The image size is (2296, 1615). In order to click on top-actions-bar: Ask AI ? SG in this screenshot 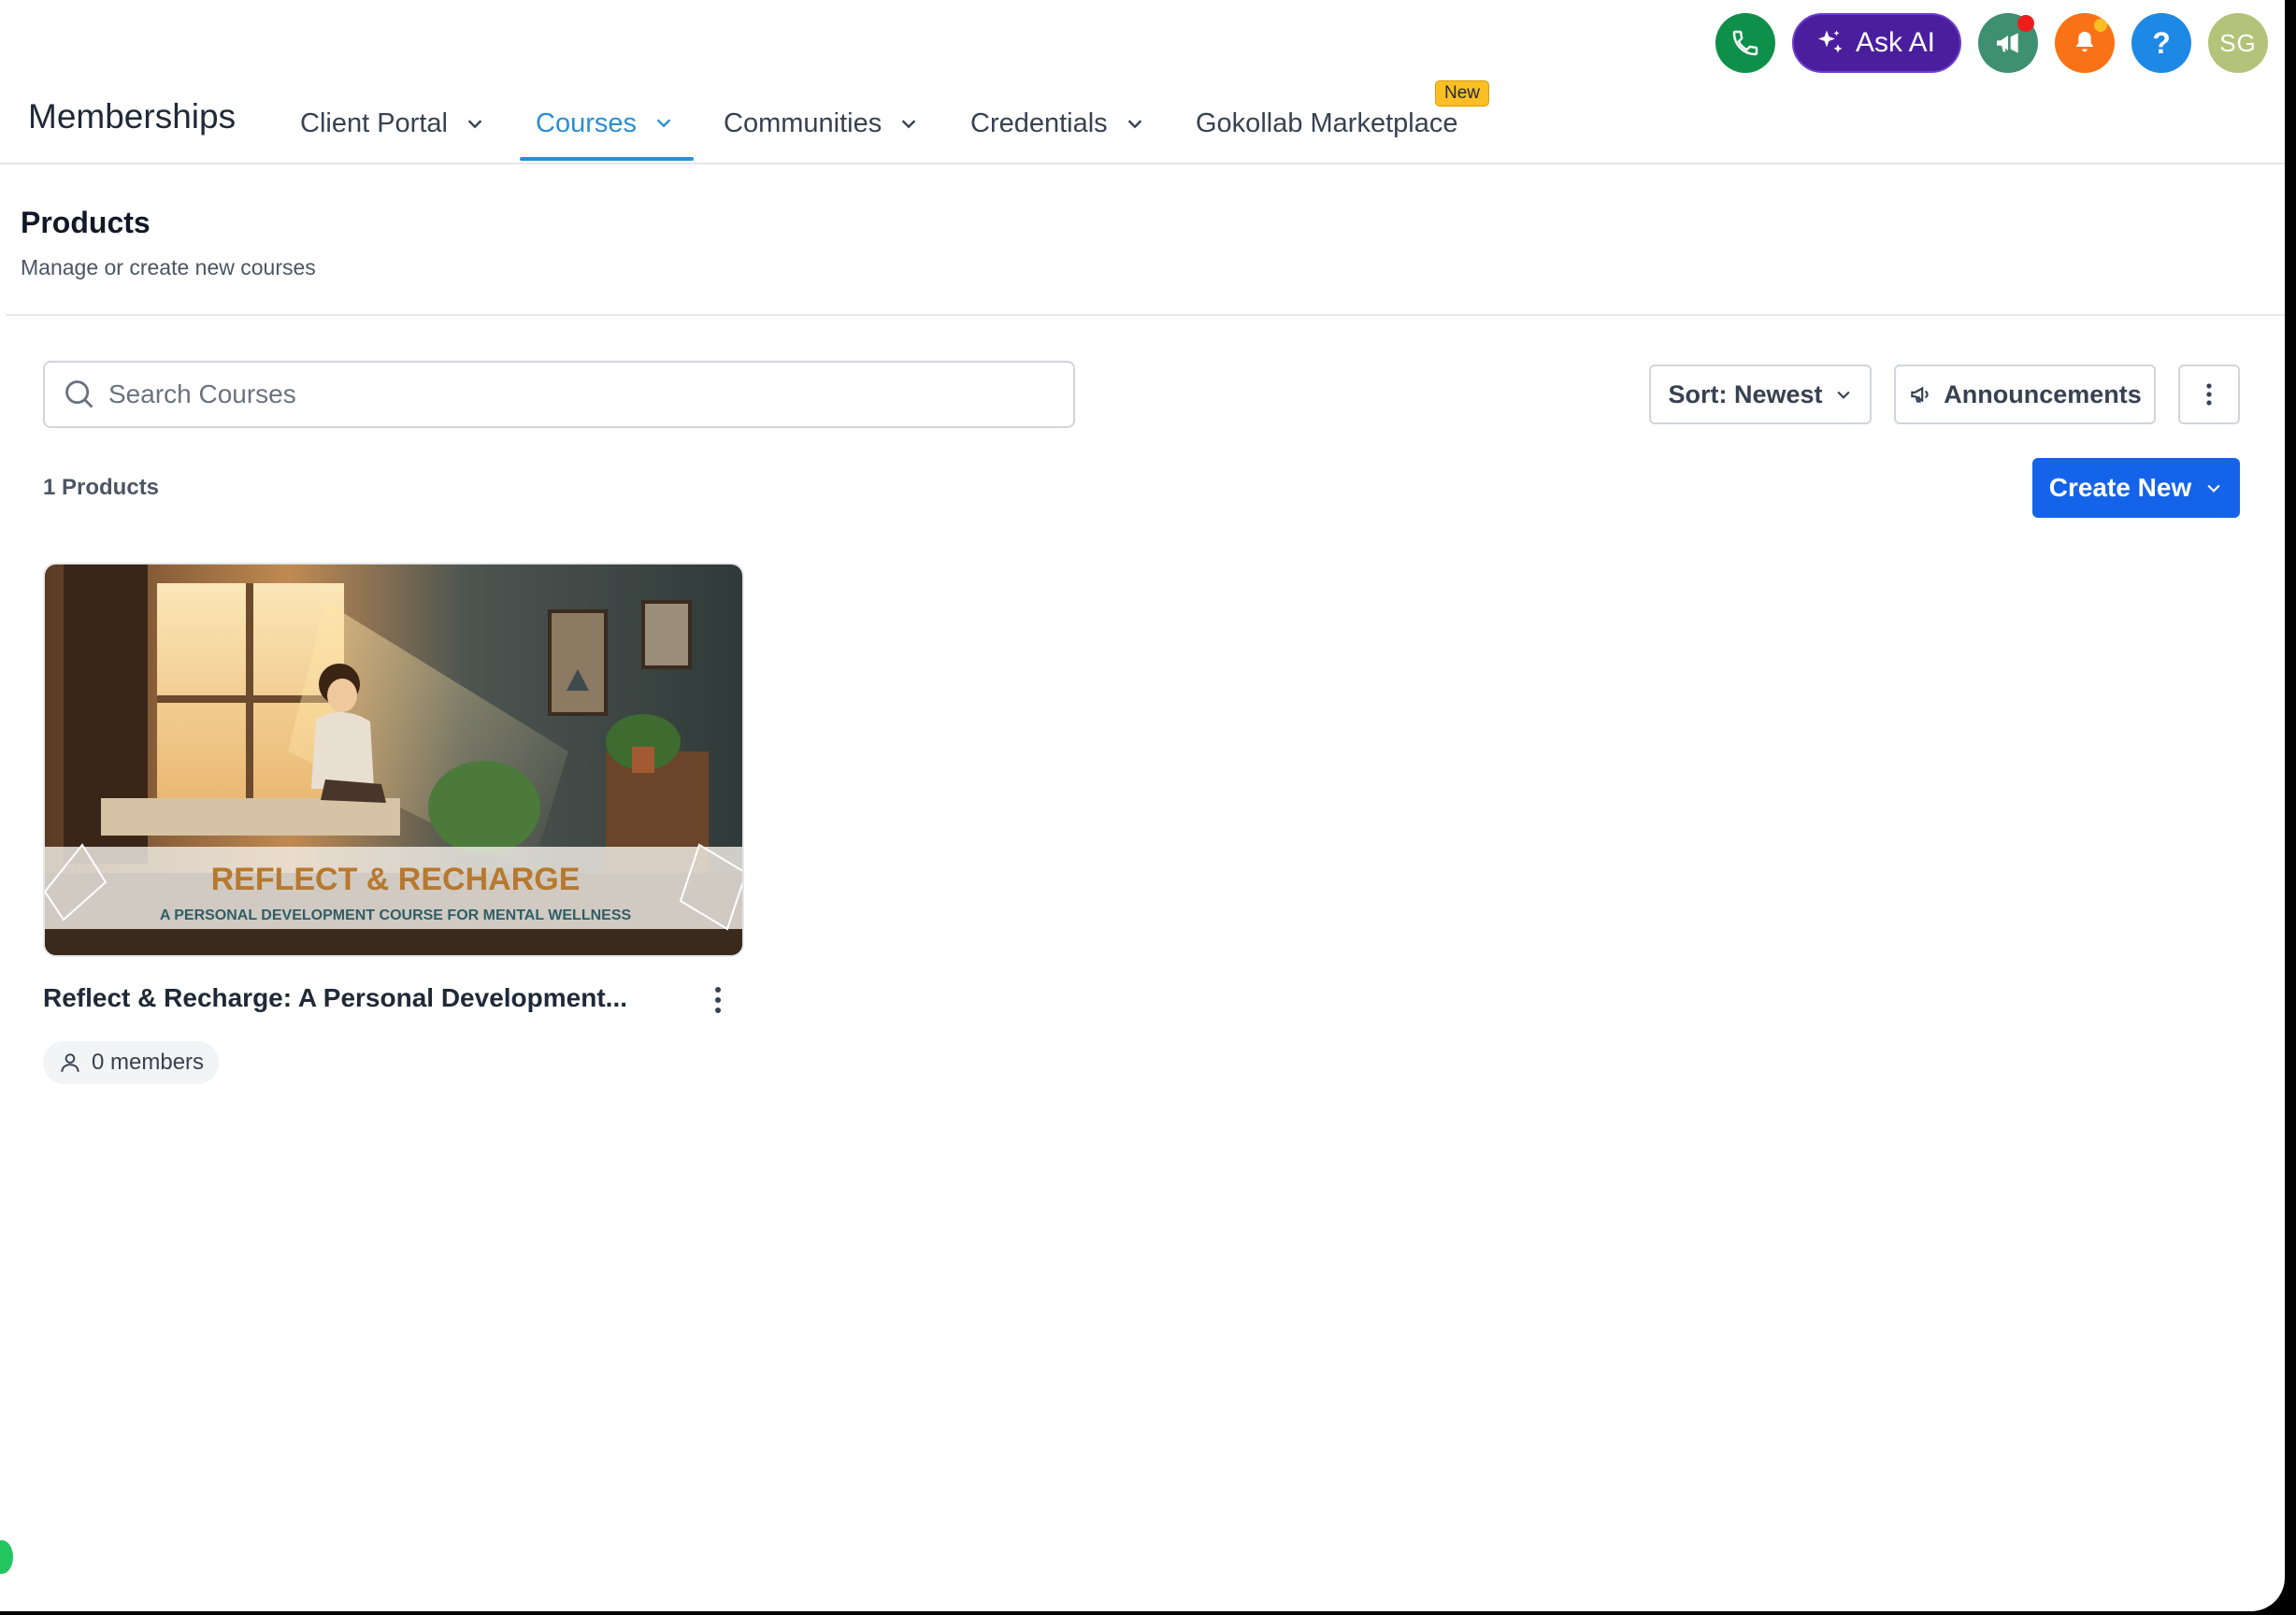, I will do `click(1992, 43)`.